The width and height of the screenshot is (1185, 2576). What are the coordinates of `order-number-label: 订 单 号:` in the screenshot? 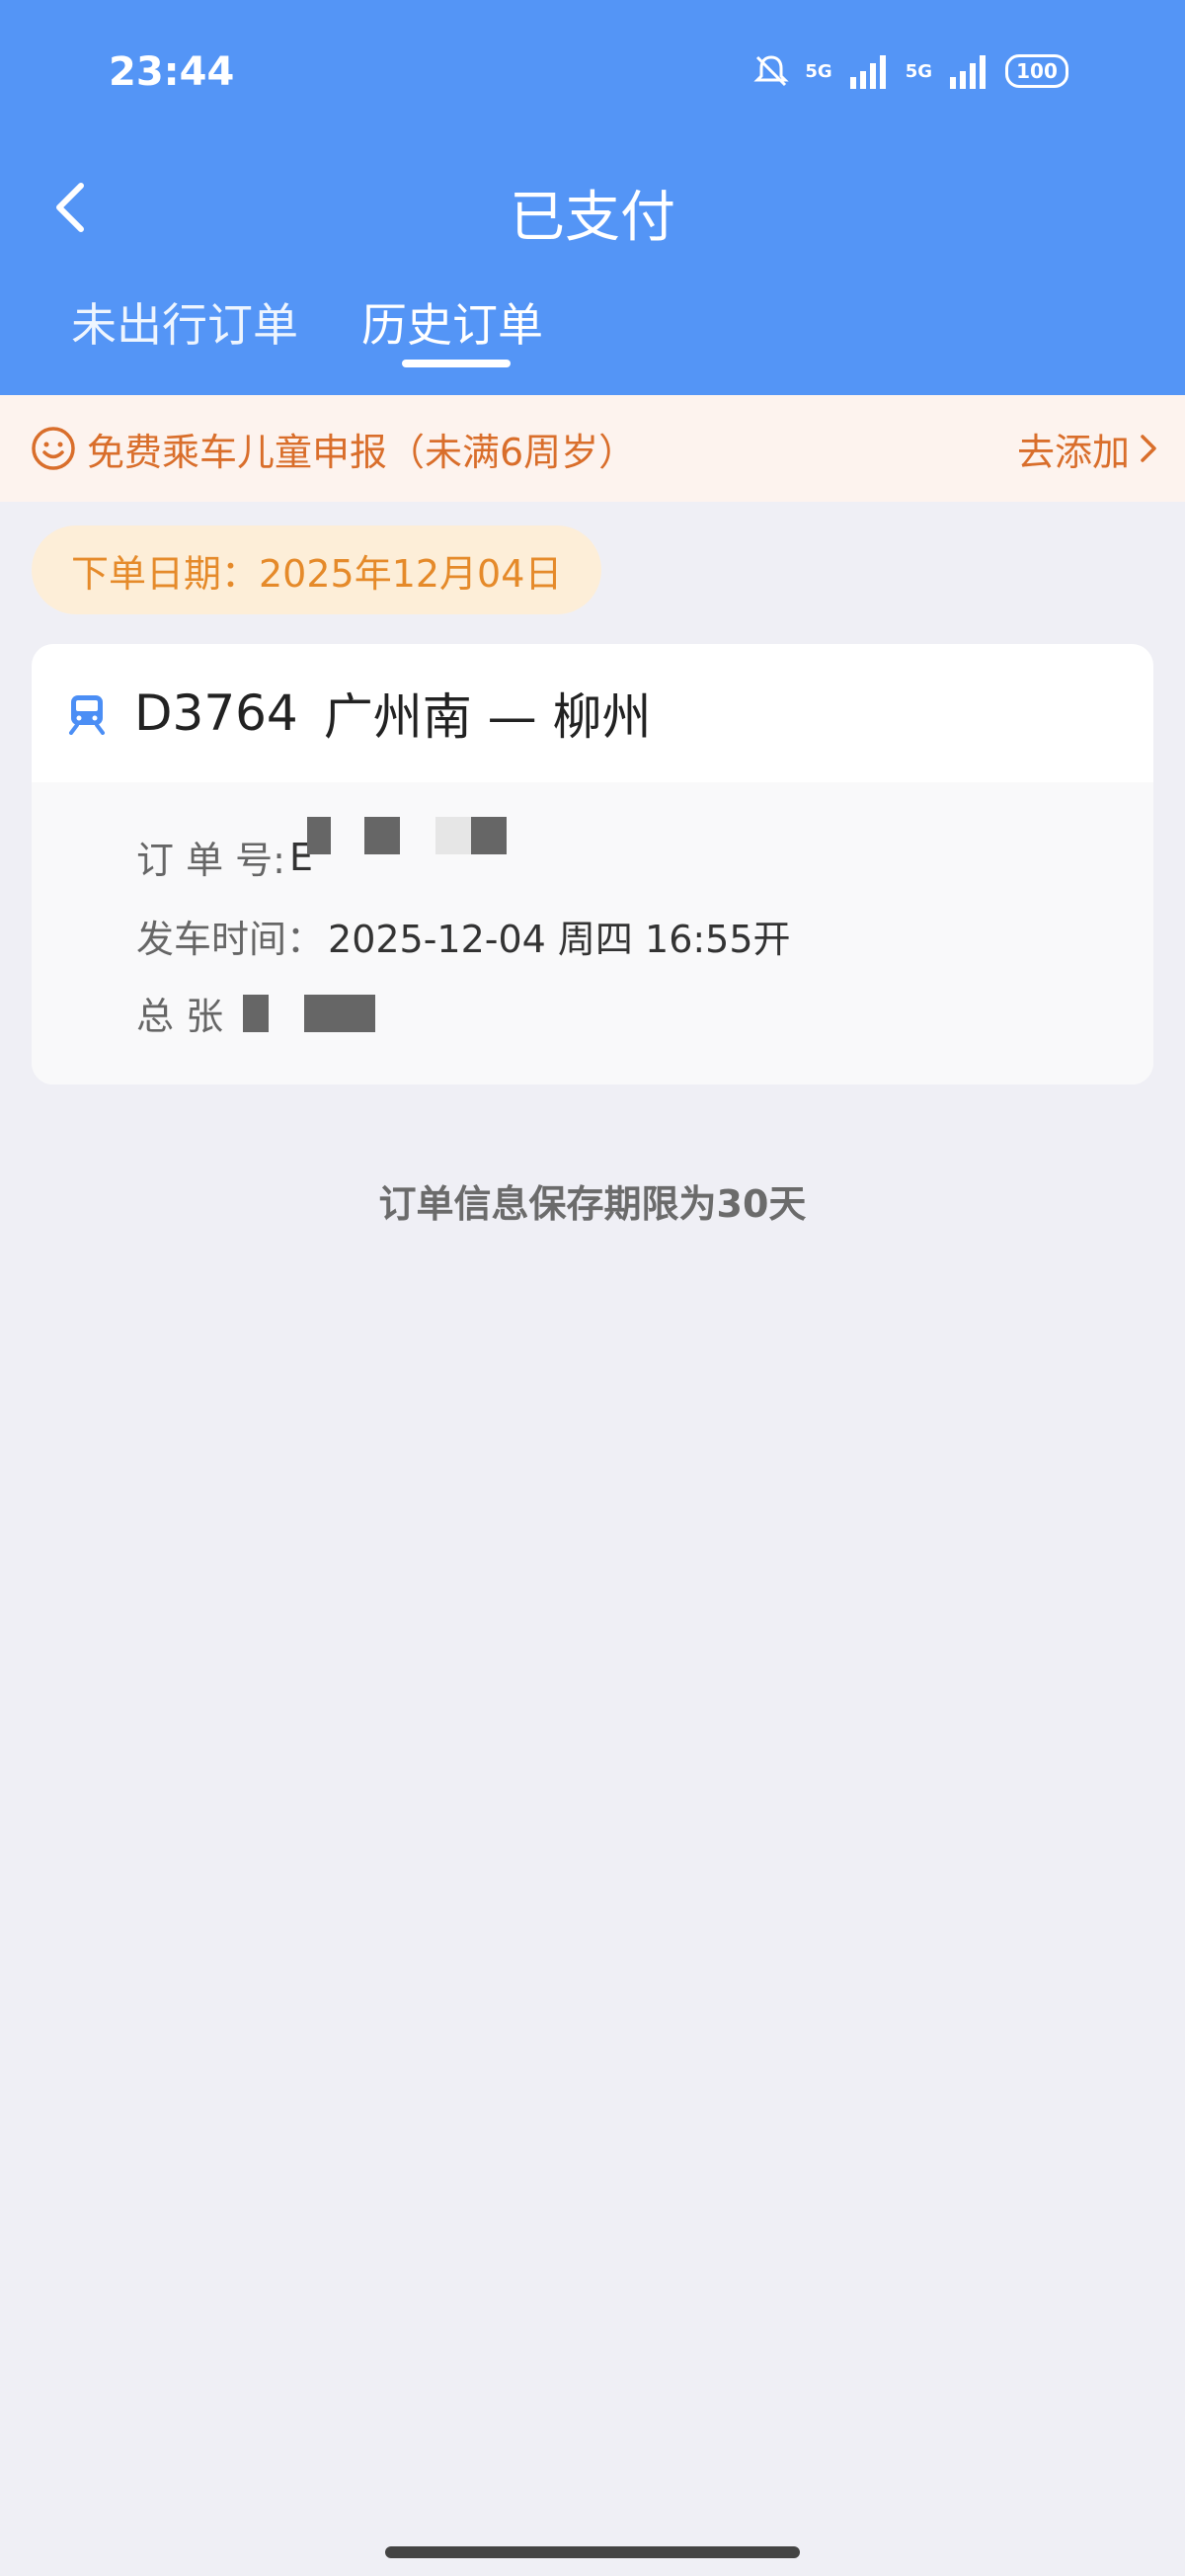 It's located at (211, 860).